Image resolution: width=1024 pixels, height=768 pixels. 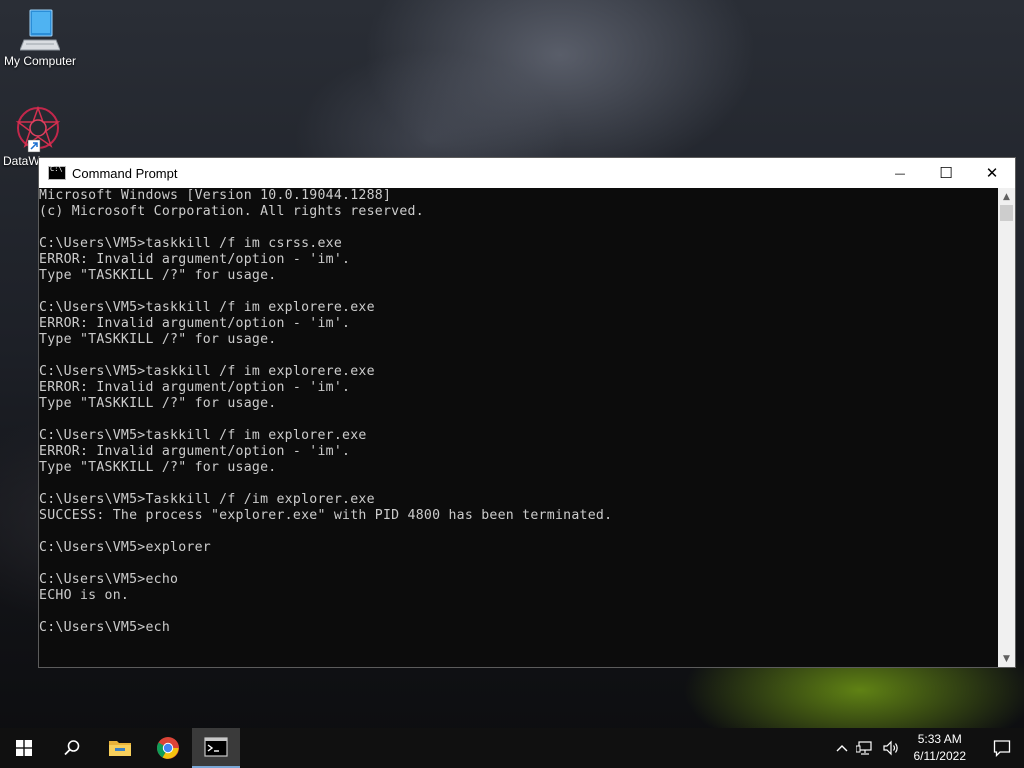 I want to click on search-button, so click(x=72, y=748).